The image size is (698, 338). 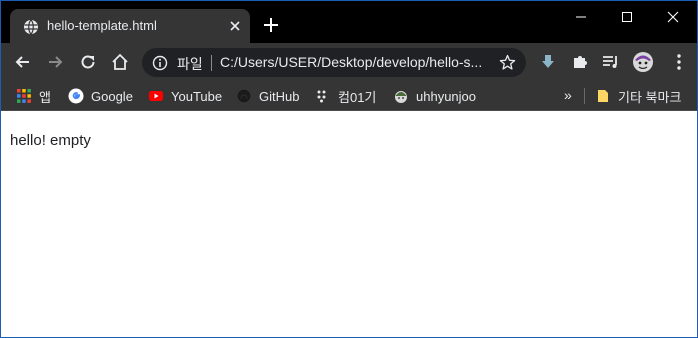 What do you see at coordinates (211, 63) in the screenshot?
I see `omnibox-divider` at bounding box center [211, 63].